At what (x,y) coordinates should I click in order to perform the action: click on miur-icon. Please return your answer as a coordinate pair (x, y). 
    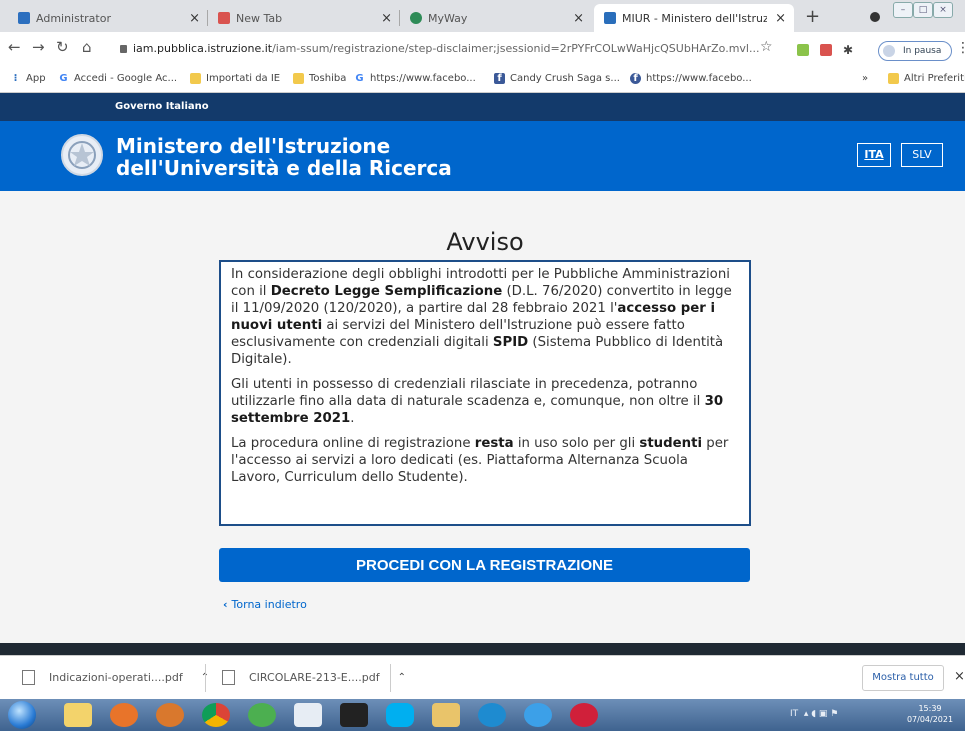
    Looking at the image, I should click on (610, 18).